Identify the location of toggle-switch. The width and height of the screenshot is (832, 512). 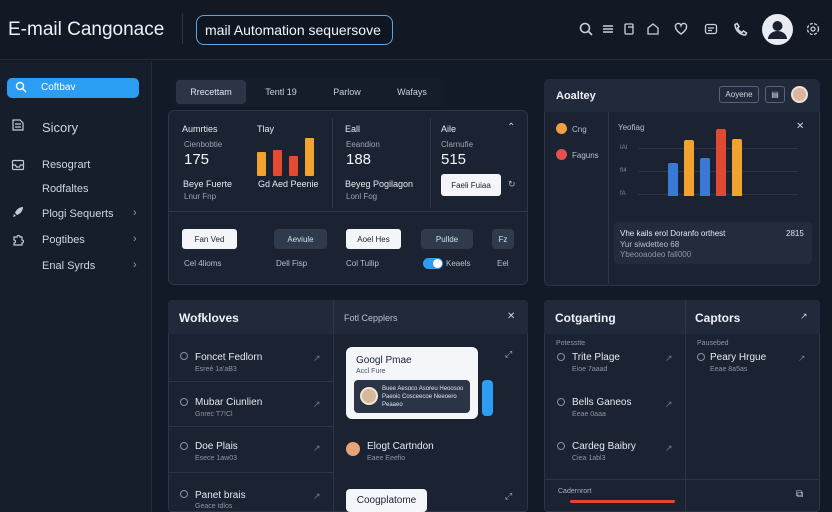
(433, 263).